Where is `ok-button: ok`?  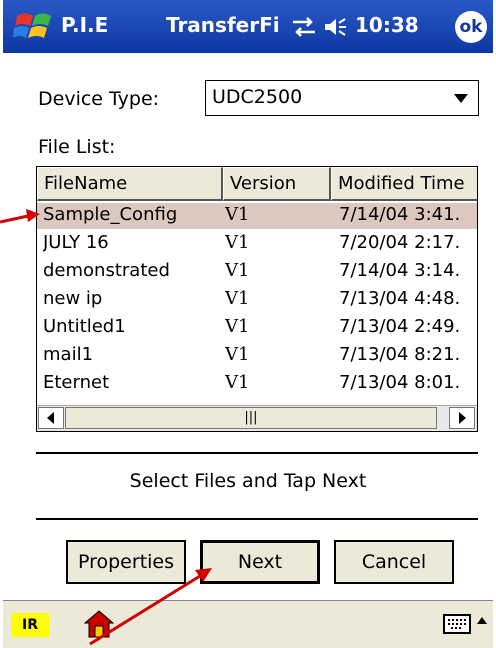
ok-button: ok is located at coordinates (471, 27).